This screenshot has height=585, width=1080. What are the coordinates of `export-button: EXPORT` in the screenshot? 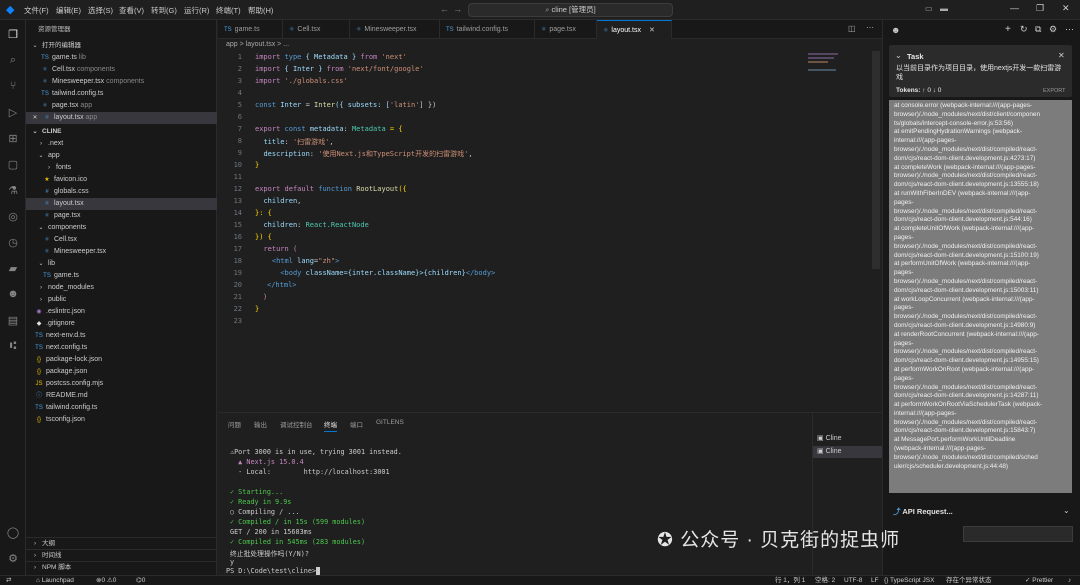 It's located at (1054, 91).